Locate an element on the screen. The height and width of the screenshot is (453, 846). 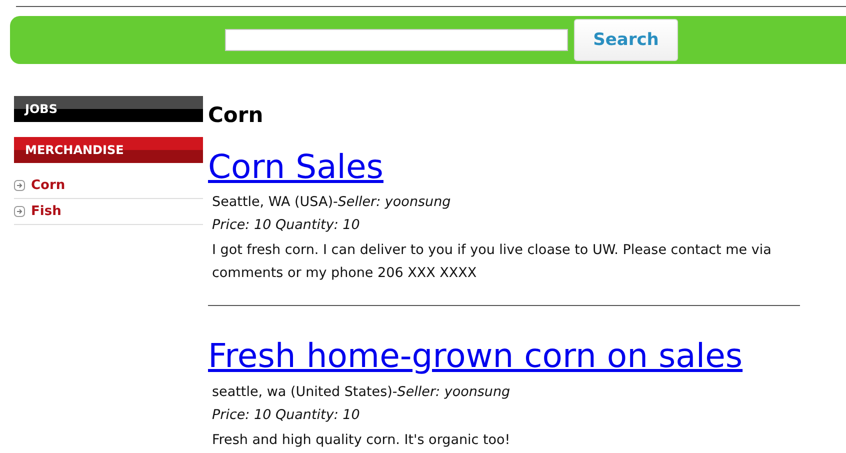
listing-description: Fresh and high quality corn. It's organic too! is located at coordinates (362, 440).